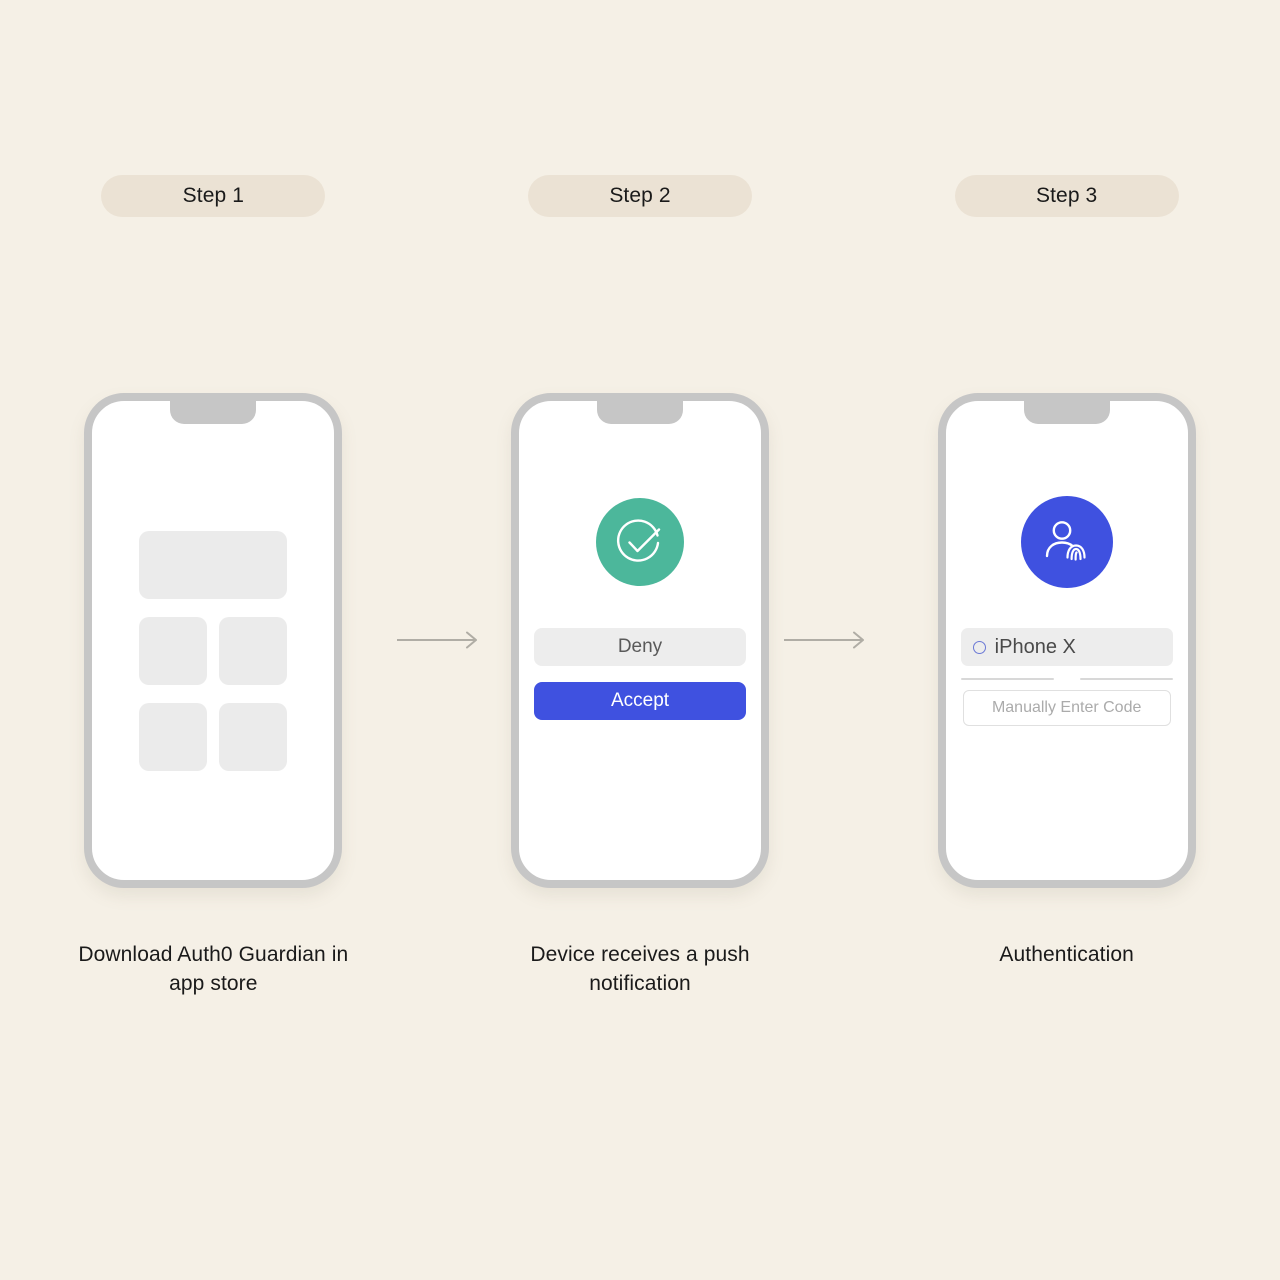 The height and width of the screenshot is (1280, 1280). I want to click on phone-mockup-step1, so click(213, 640).